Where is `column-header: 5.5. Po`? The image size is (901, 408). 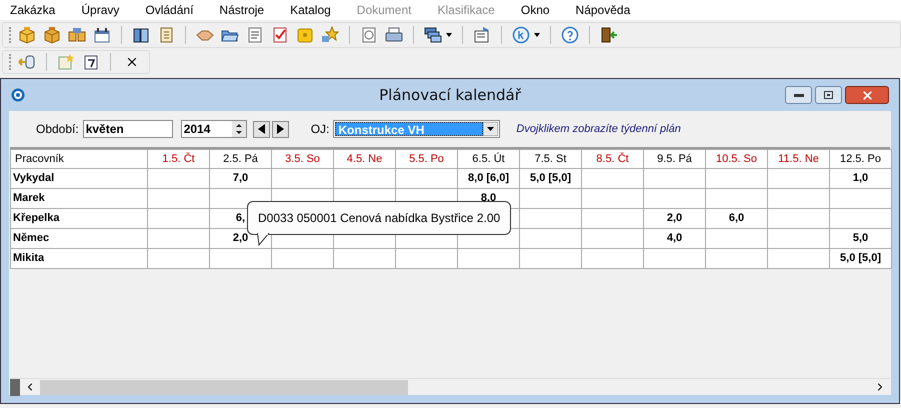 column-header: 5.5. Po is located at coordinates (427, 159).